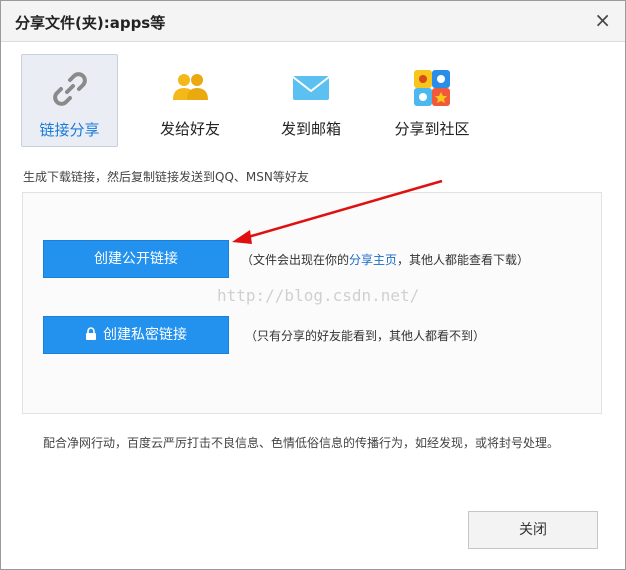  Describe the element at coordinates (91, 333) in the screenshot. I see `lock-icon` at that location.